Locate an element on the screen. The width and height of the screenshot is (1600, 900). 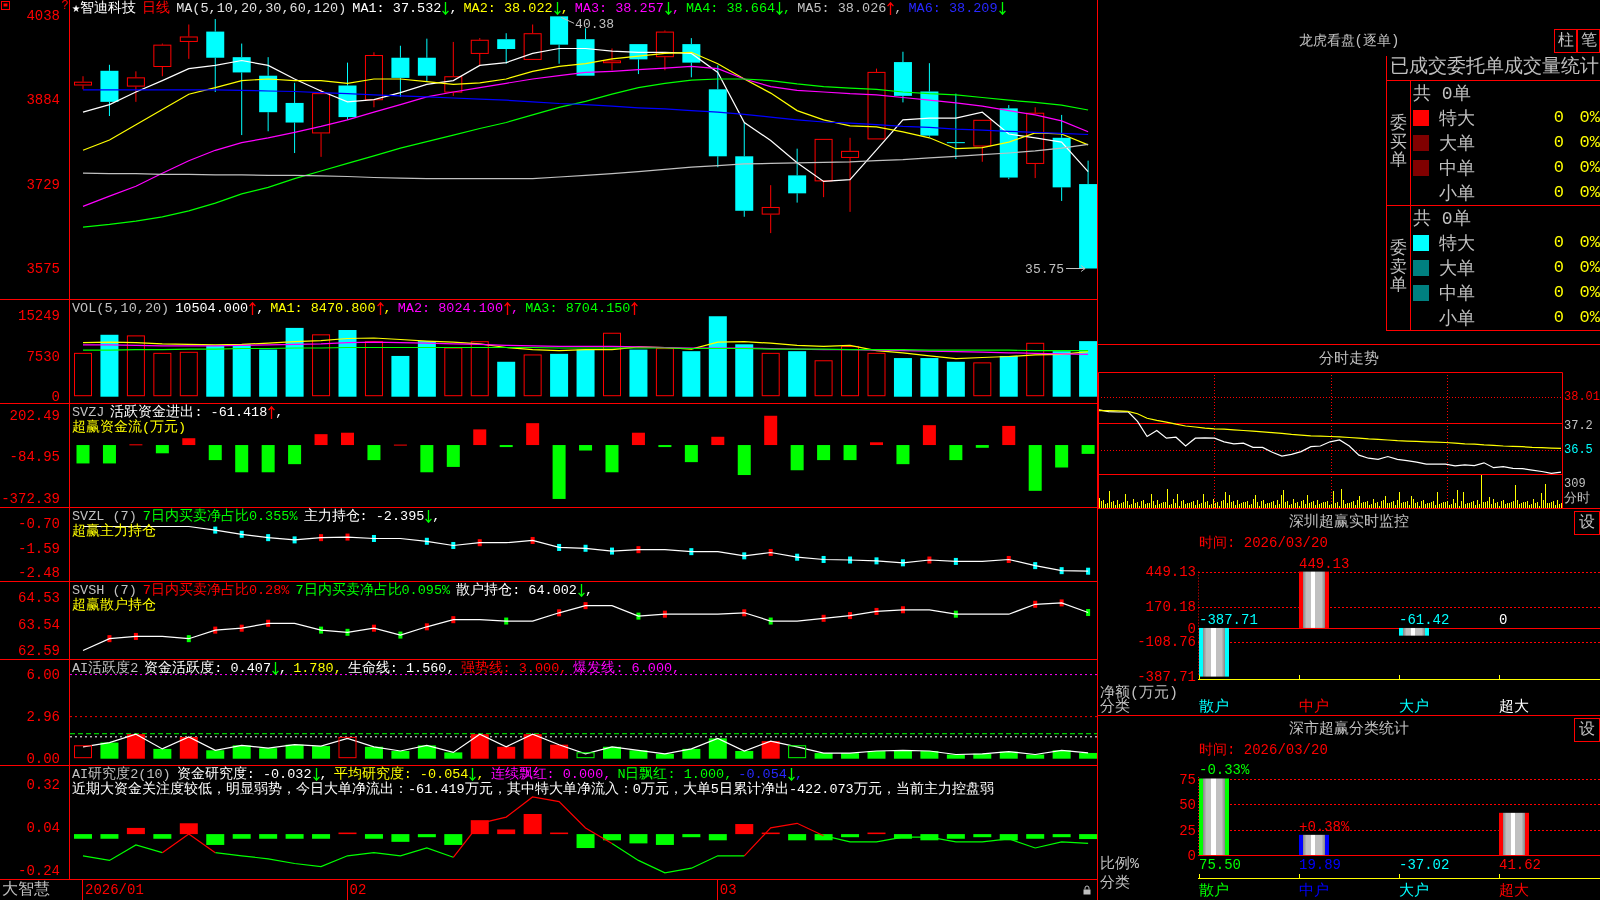
legend-text: 资金研究度: -0.032 is located at coordinates (244, 774).